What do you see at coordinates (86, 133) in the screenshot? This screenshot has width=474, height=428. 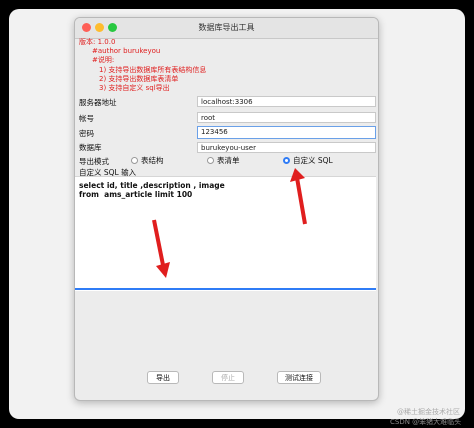 I see `password-label: 密码` at bounding box center [86, 133].